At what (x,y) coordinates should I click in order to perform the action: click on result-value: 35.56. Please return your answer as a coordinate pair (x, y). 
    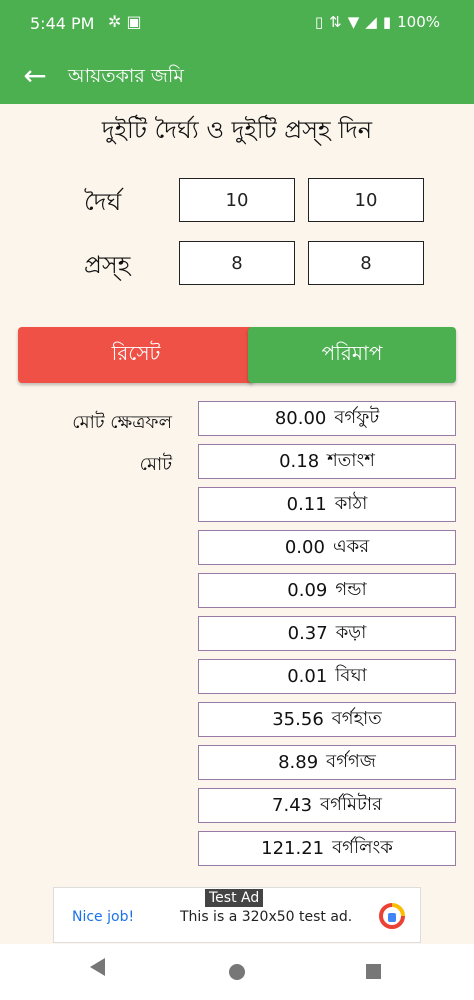
    Looking at the image, I should click on (298, 719).